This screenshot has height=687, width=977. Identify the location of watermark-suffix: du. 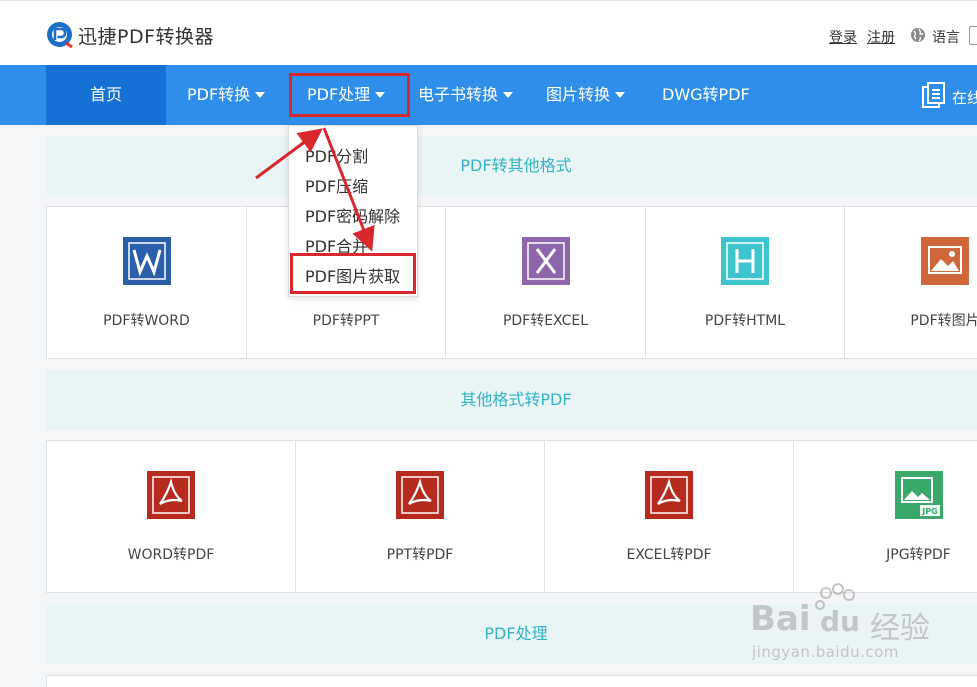
(840, 621).